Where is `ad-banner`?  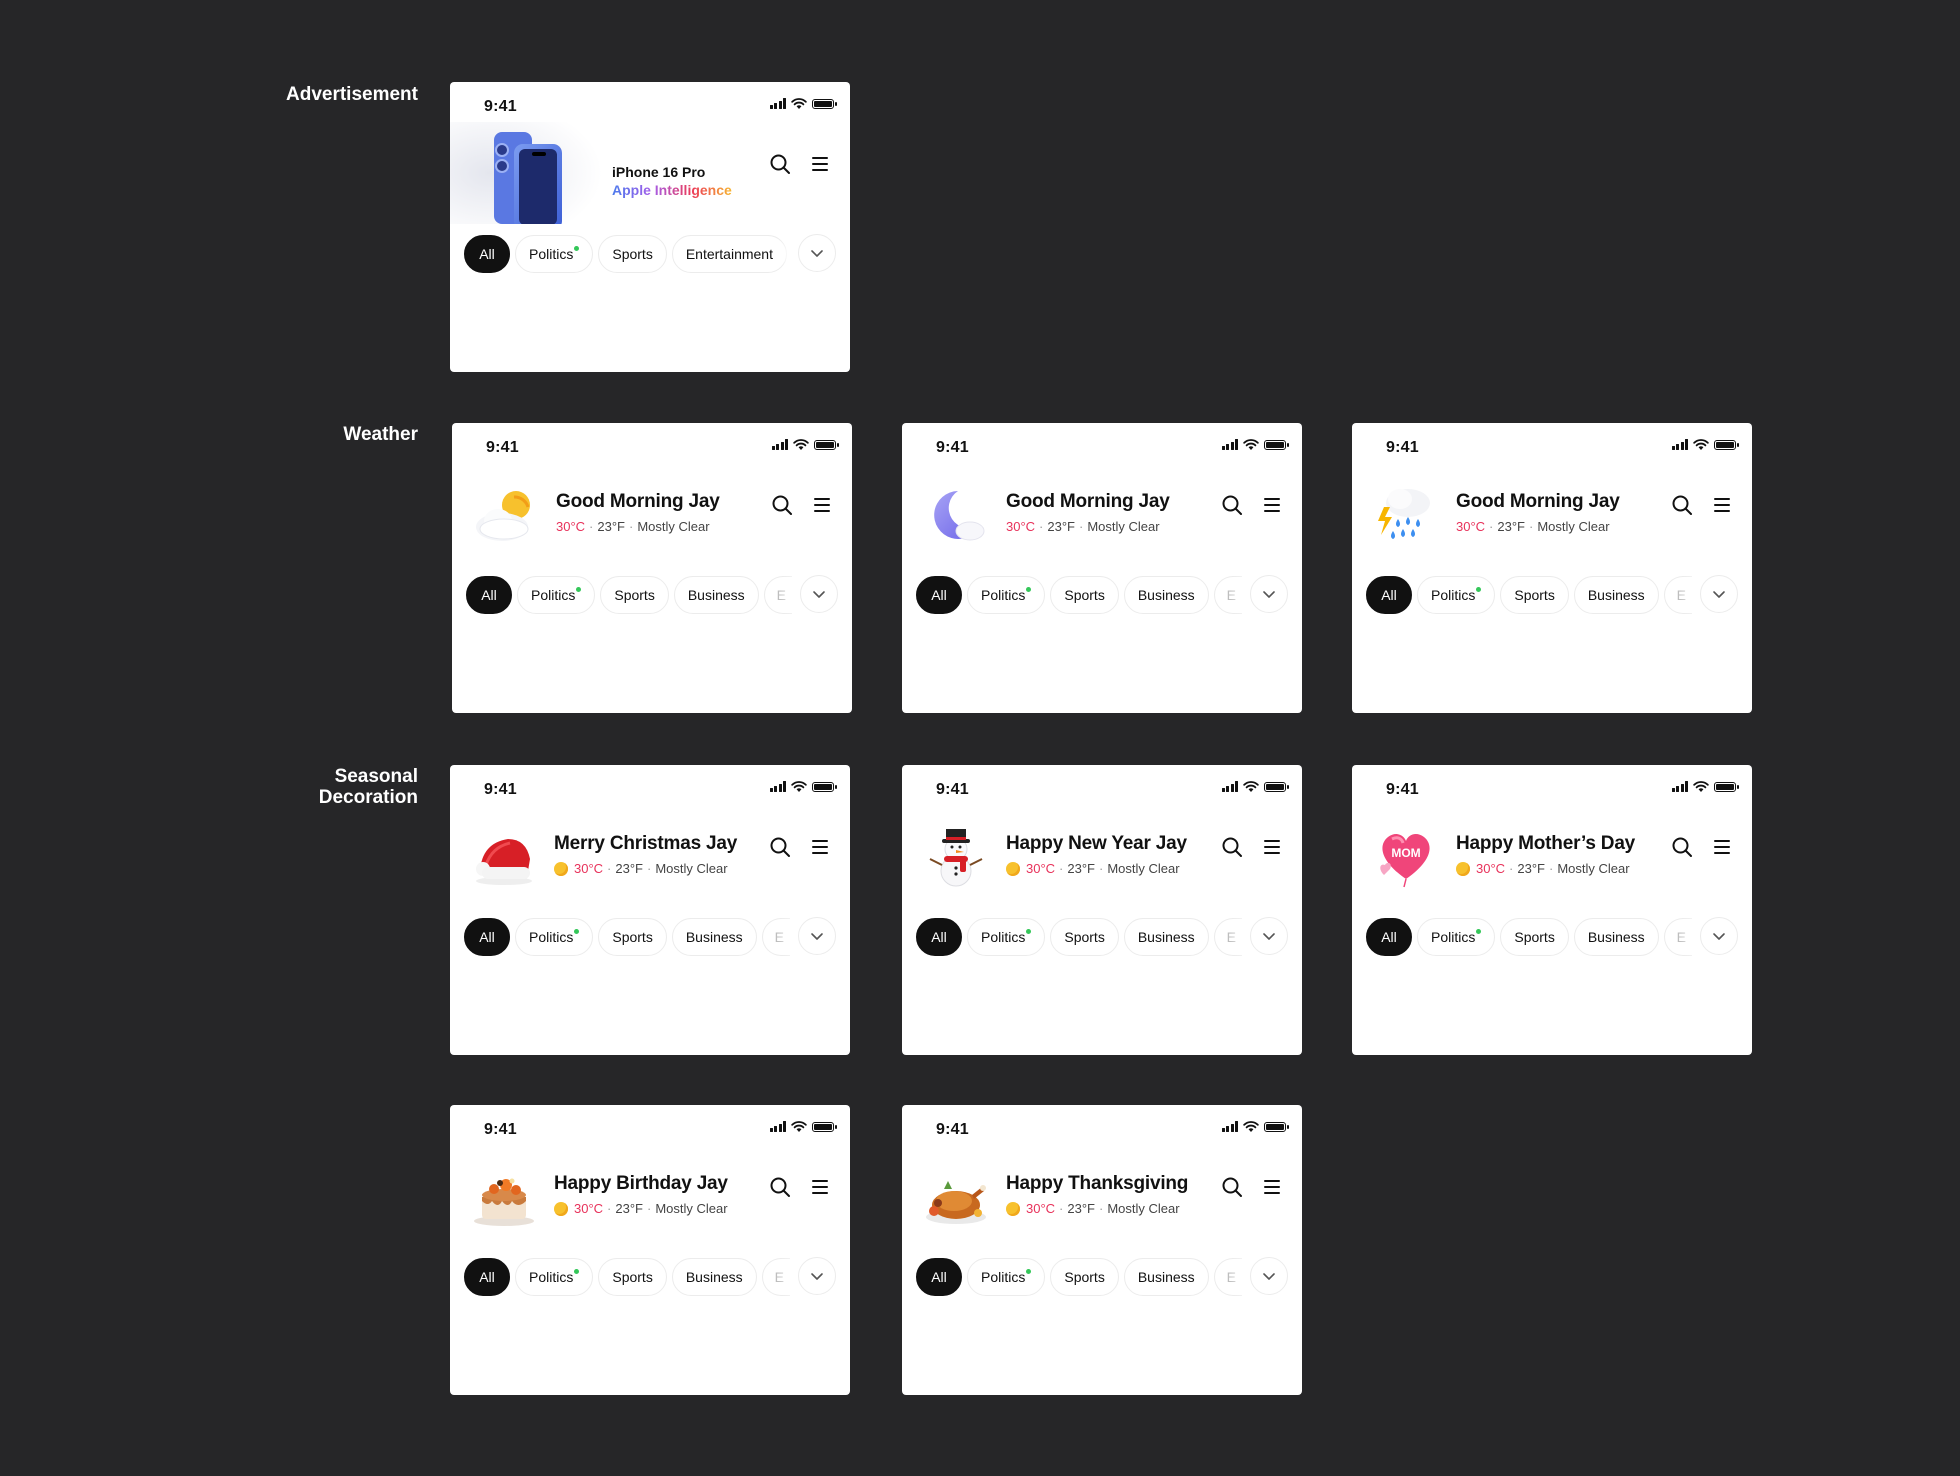
ad-banner is located at coordinates (610, 176).